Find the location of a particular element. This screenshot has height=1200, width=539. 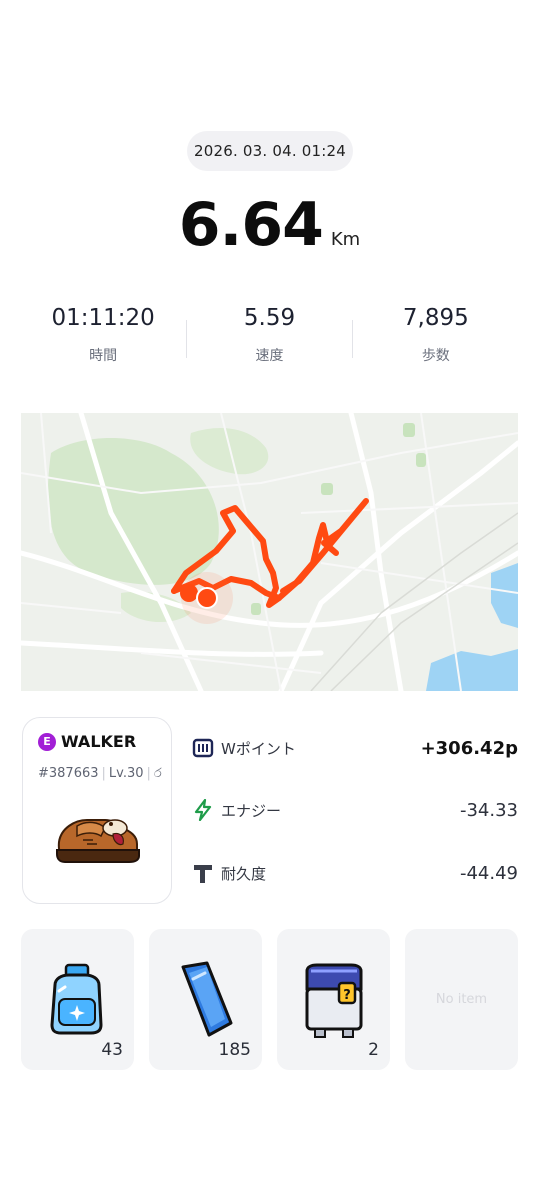

walker-shoe-card: E WALKER #387663 | Lv.30 | ර is located at coordinates (97, 810).